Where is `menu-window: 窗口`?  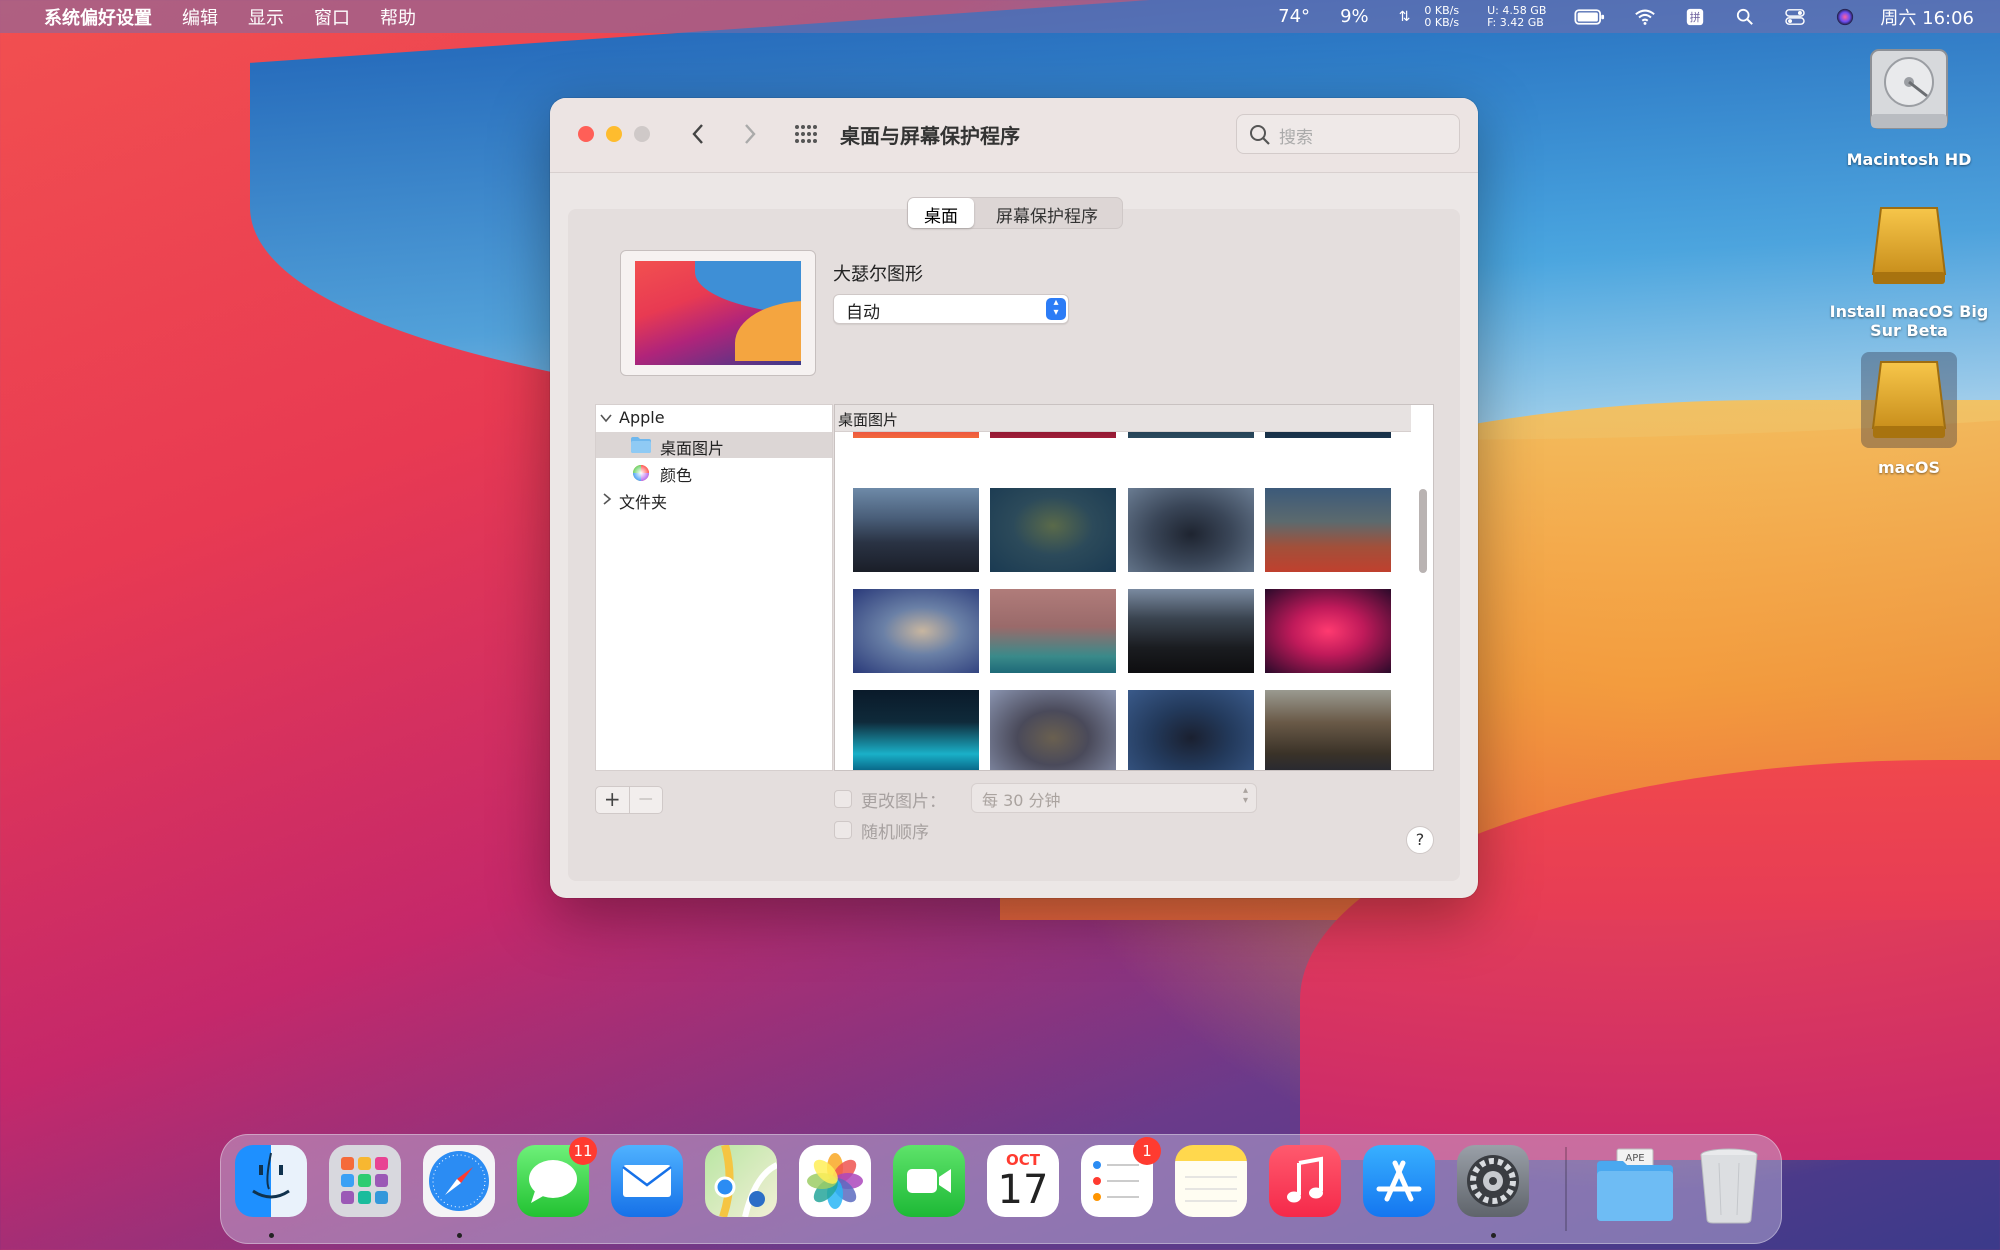
menu-window: 窗口 is located at coordinates (332, 17).